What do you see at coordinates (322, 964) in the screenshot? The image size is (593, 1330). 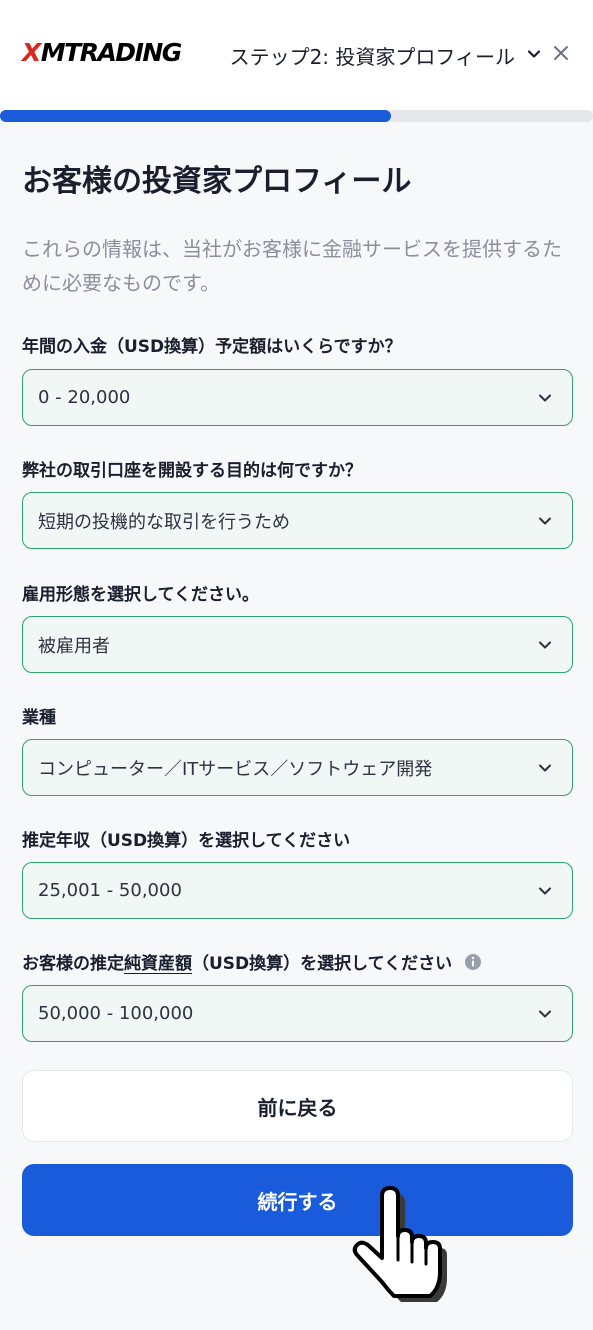 I see `net-worth-label-suffix: （USD換算）を選択してください` at bounding box center [322, 964].